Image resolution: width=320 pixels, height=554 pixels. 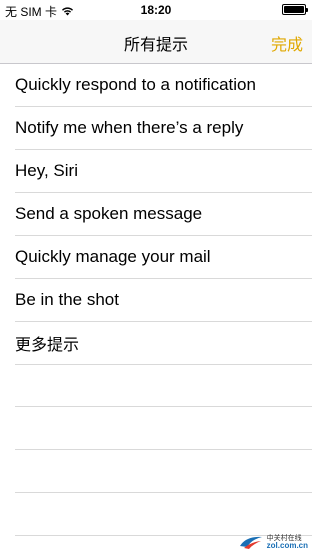 I want to click on list-item-more-tips: 更多提示, so click(x=163, y=343).